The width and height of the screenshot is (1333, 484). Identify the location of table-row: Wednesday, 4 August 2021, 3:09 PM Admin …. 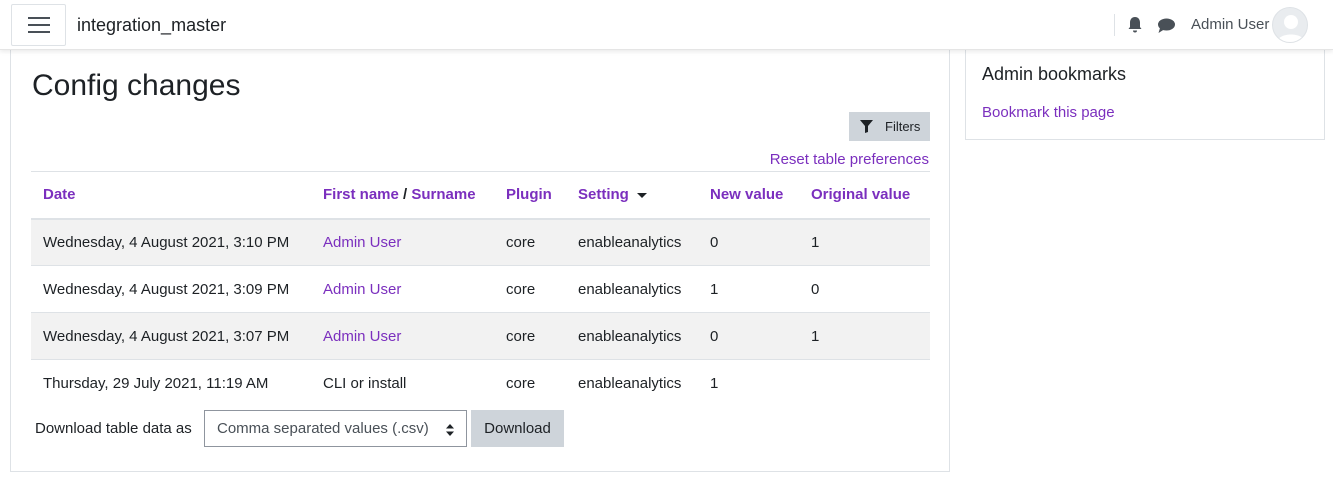
(480, 289).